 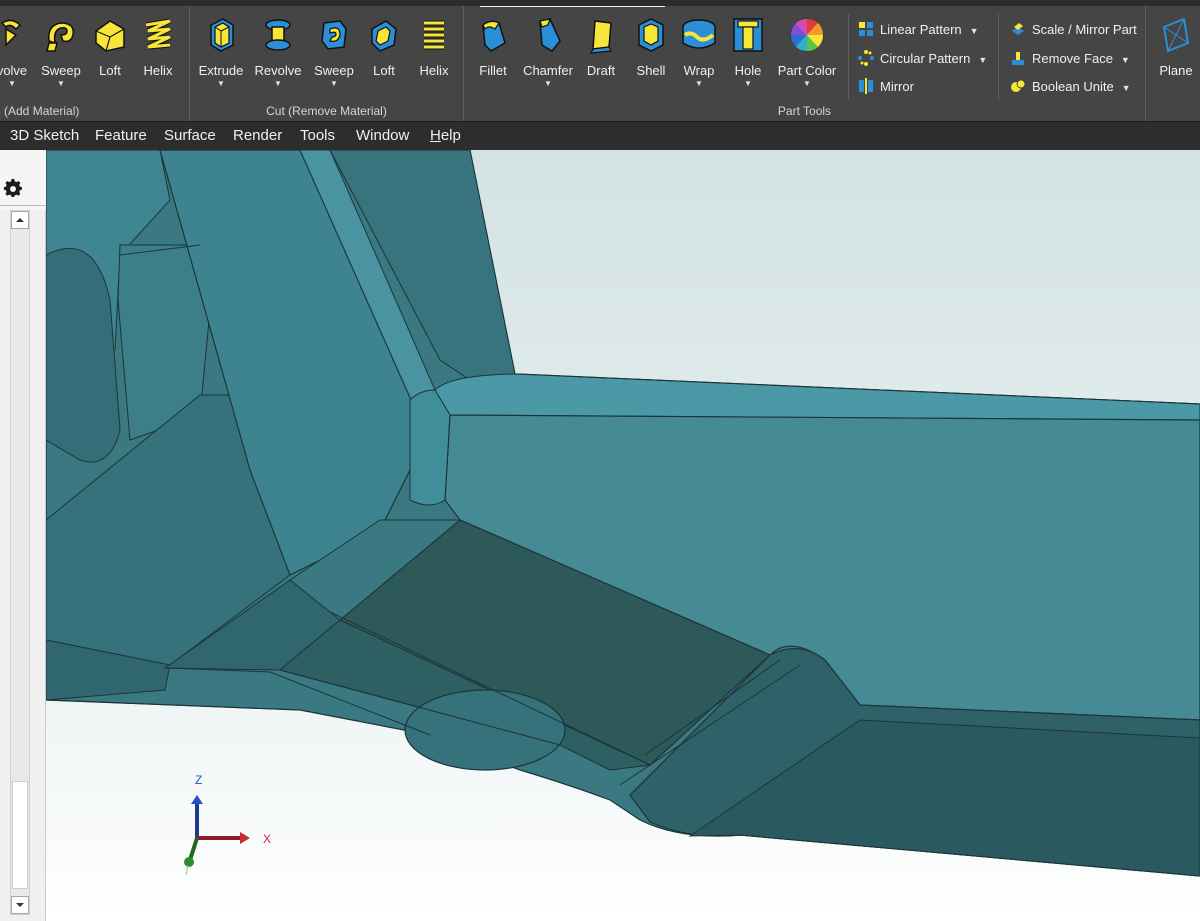 I want to click on sweep-icon, so click(x=60, y=37).